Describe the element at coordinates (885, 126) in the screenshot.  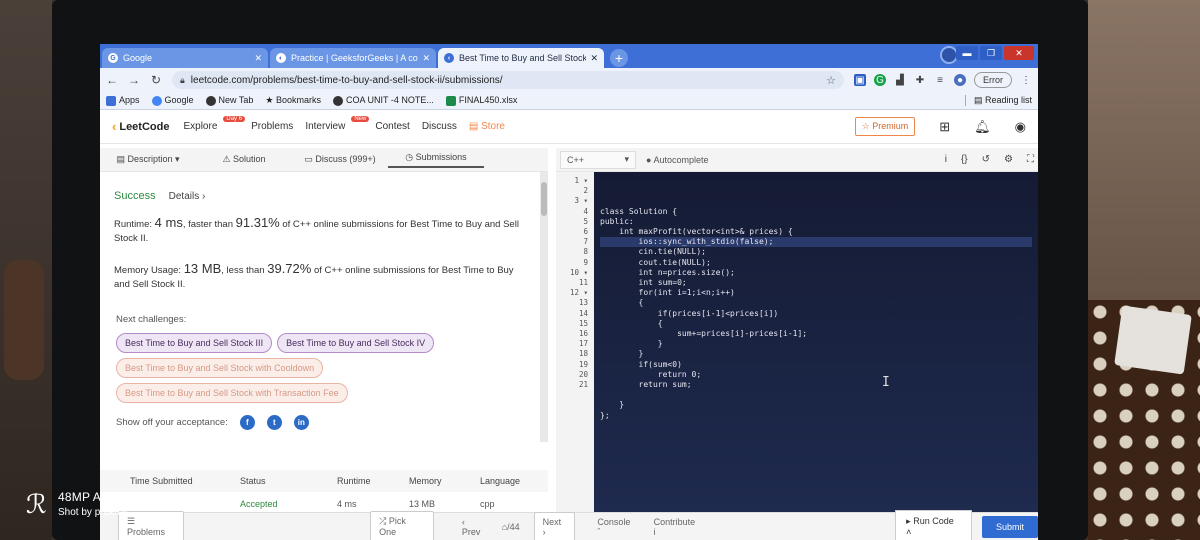
I see `premium-button: ☆ Premium` at that location.